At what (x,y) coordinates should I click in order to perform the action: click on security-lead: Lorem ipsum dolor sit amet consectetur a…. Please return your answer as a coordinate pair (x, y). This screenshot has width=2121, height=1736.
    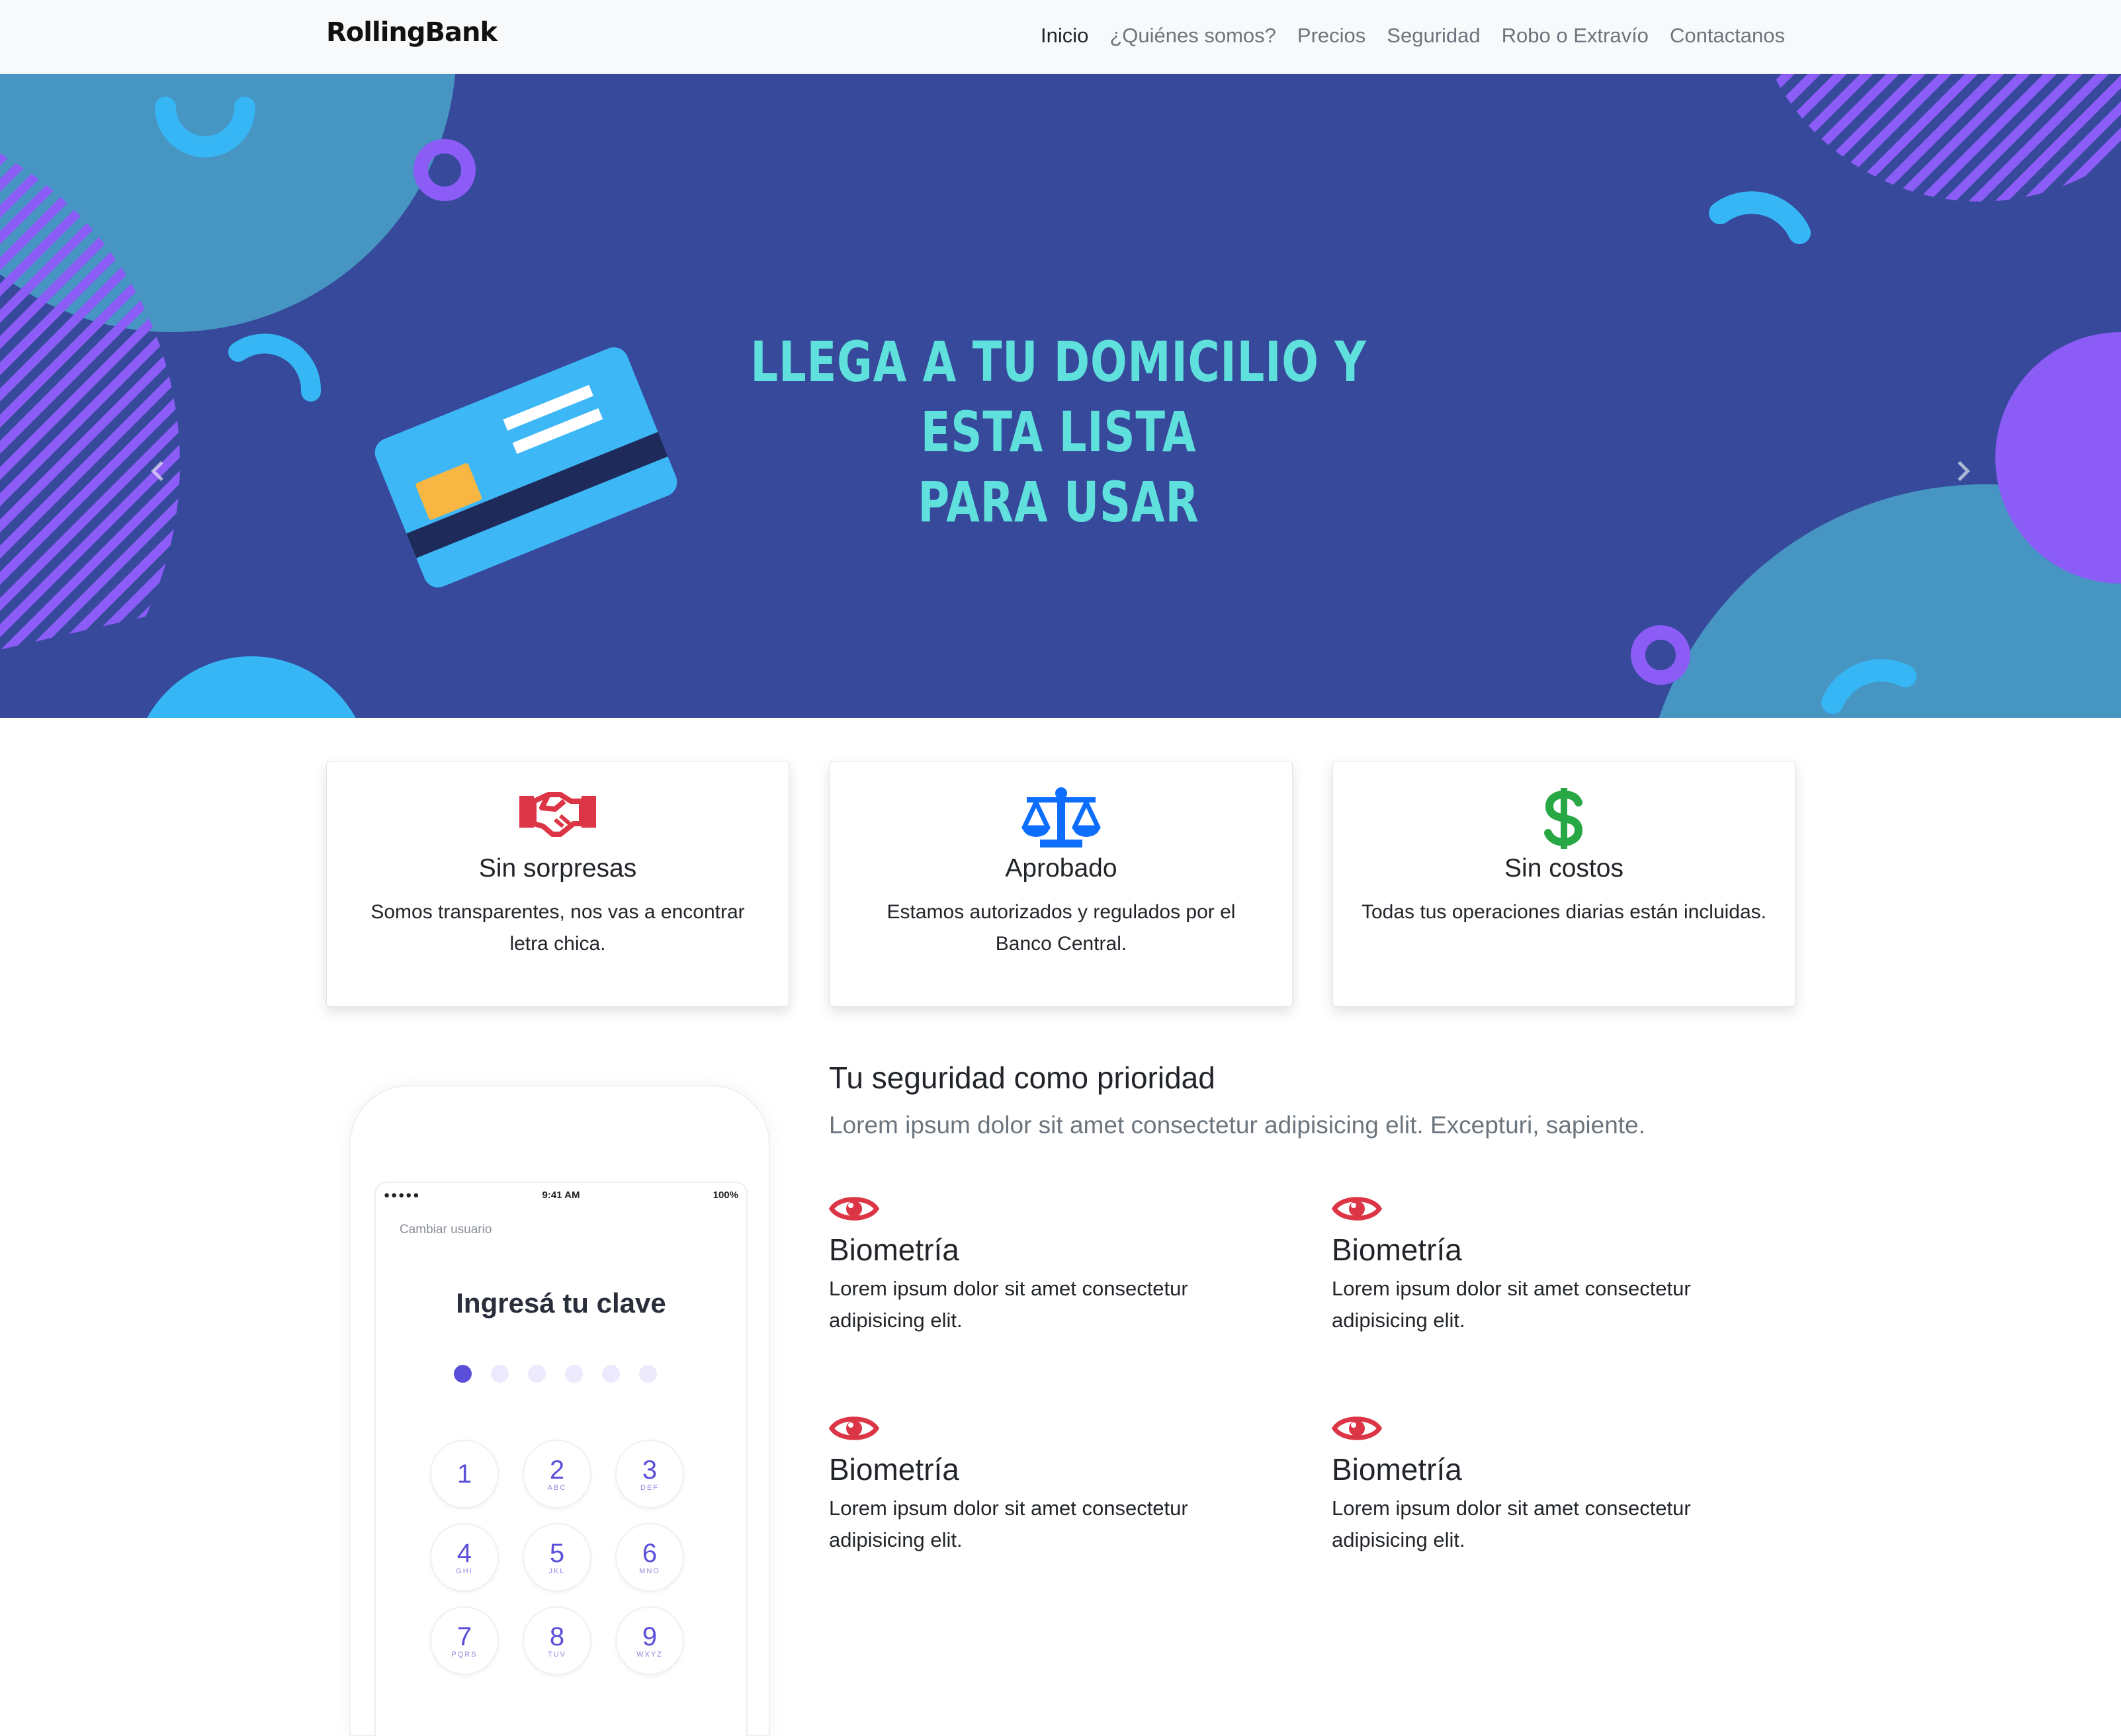
    Looking at the image, I should click on (1237, 1125).